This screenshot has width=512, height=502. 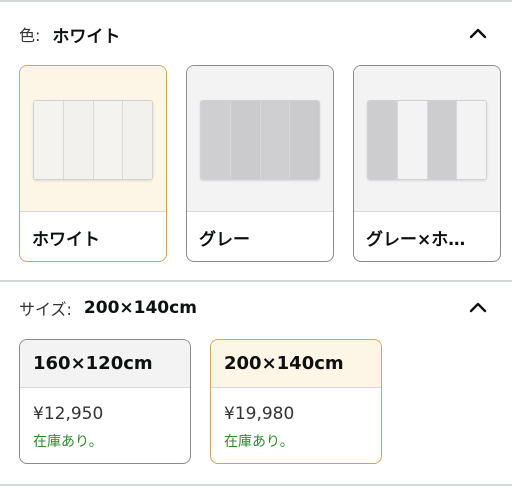 What do you see at coordinates (45, 309) in the screenshot?
I see `size-label: サイズ:` at bounding box center [45, 309].